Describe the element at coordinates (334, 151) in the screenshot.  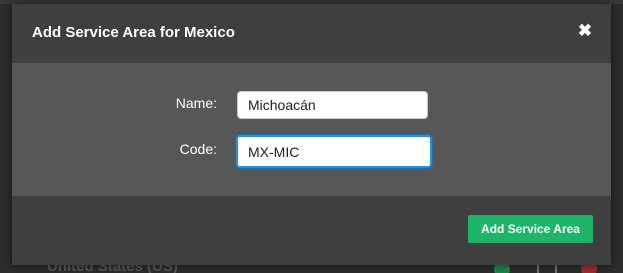
I see `code-input` at that location.